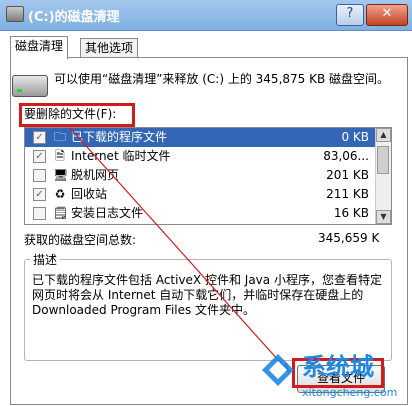  I want to click on title-bar: (C:)的磁盘清理 ? ✕, so click(206, 15).